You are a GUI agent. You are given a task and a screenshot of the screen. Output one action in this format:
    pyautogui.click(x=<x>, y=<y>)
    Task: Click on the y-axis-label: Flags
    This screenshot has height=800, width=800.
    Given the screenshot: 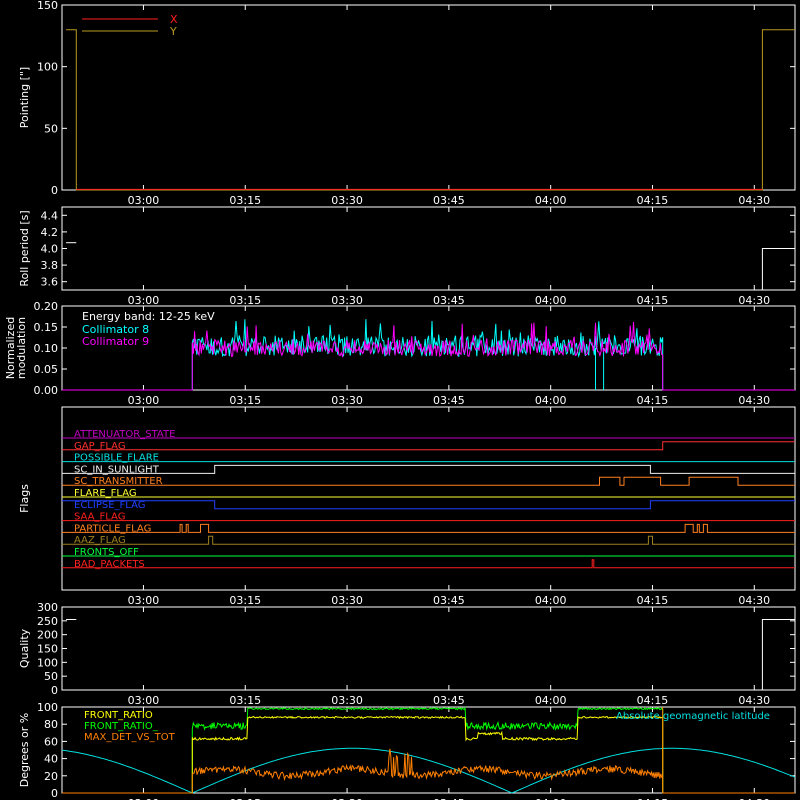 What is the action you would take?
    pyautogui.click(x=24, y=498)
    